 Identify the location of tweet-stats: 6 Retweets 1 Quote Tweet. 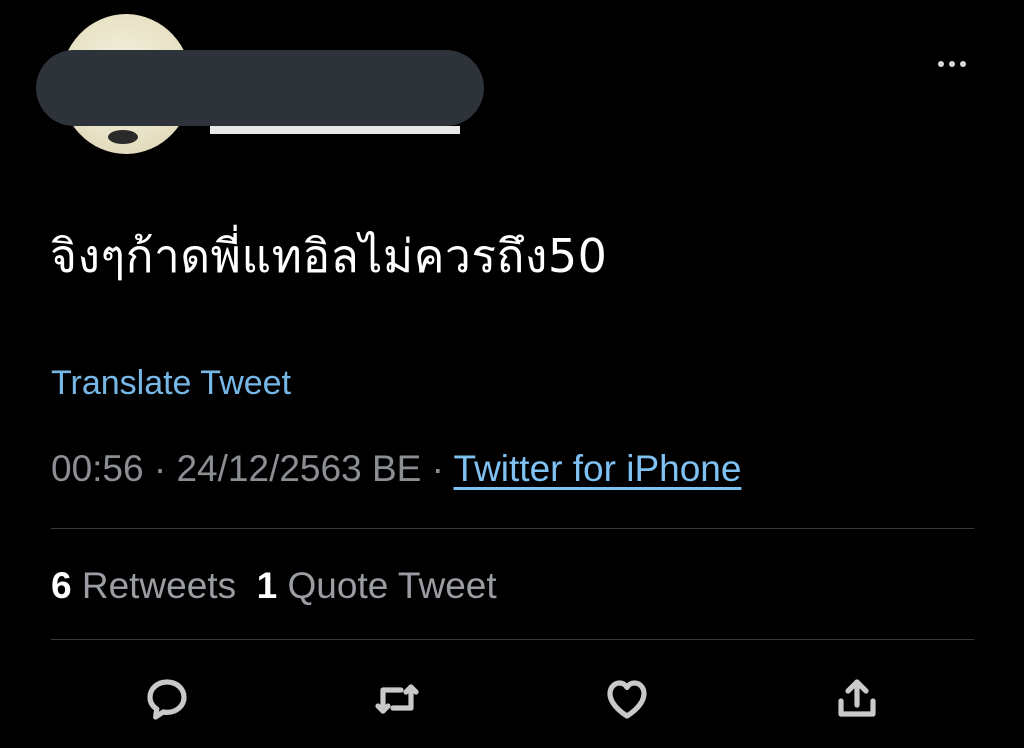
(274, 586).